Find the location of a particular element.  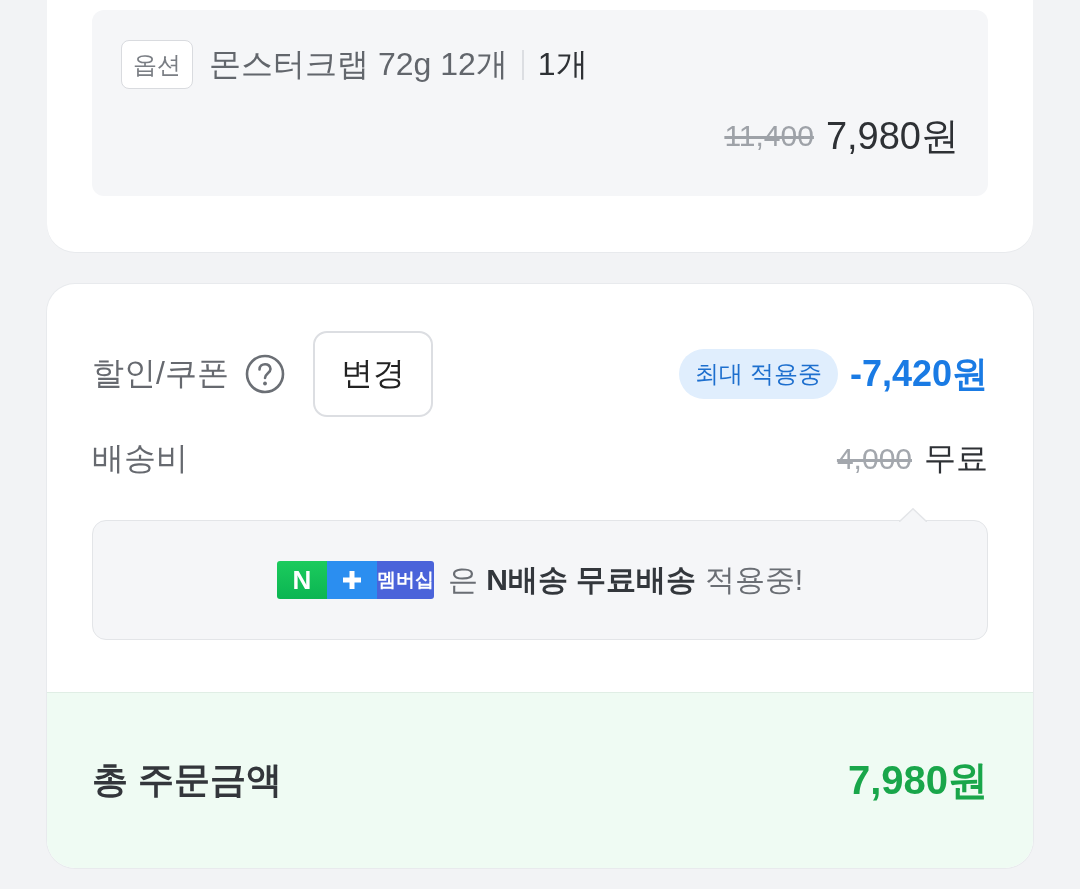

shipping-label: 배송비 is located at coordinates (140, 458).